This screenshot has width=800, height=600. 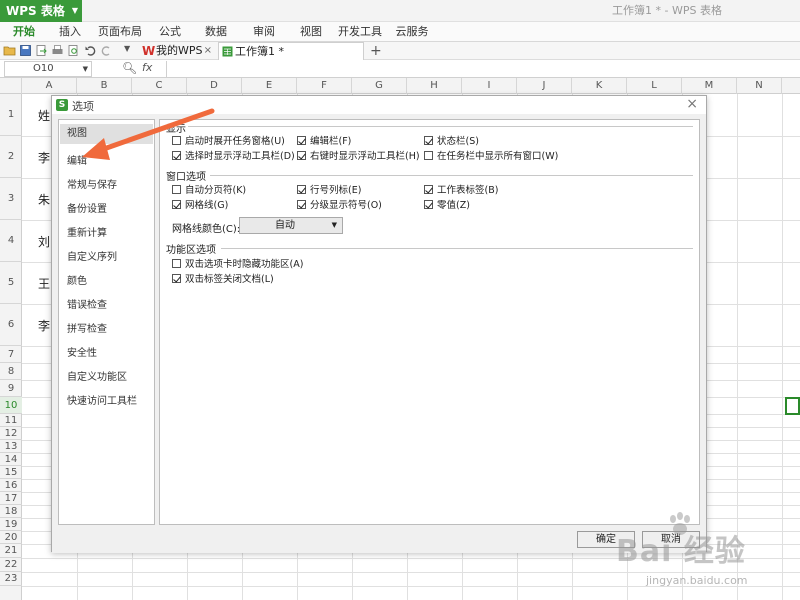 What do you see at coordinates (87, 327) in the screenshot?
I see `nav-item-spell-check: 拼写检查` at bounding box center [87, 327].